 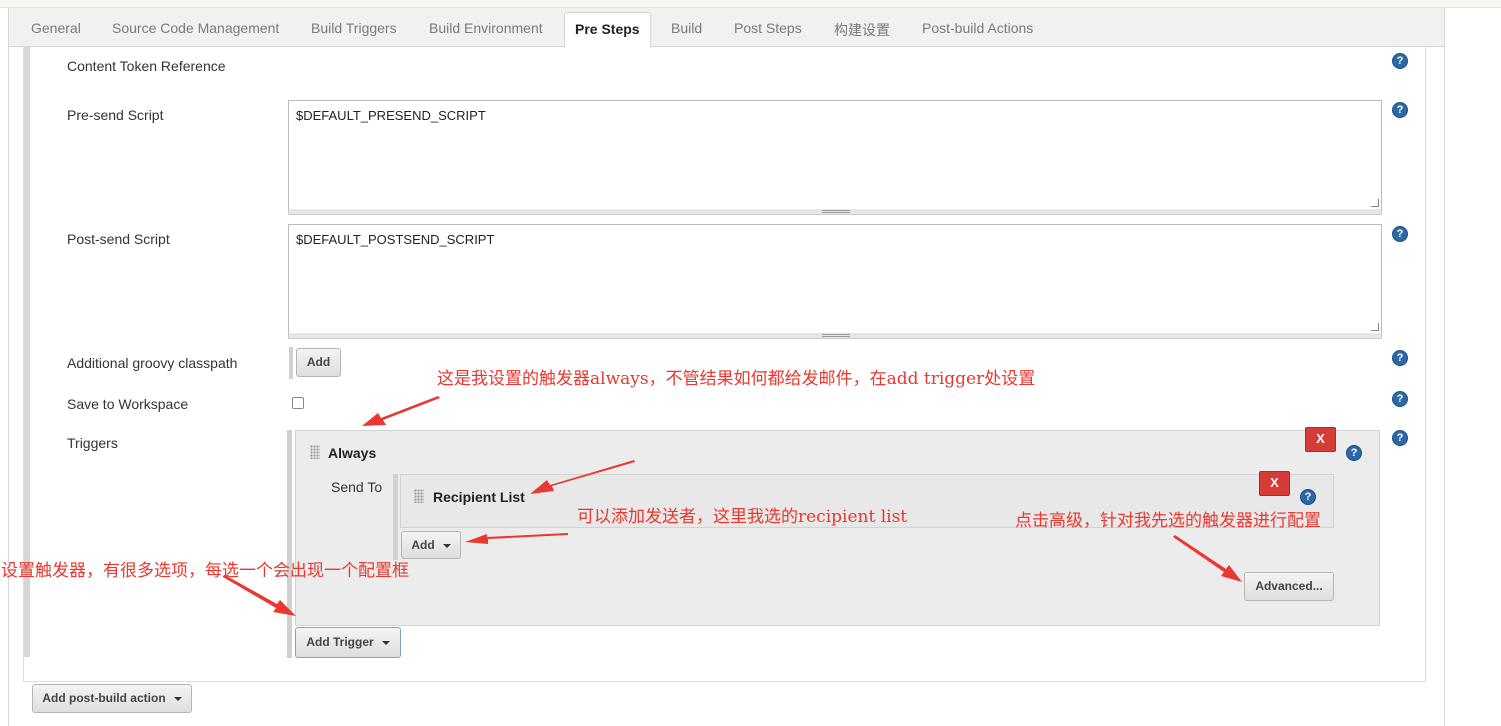 I want to click on arrow-to-always, so click(x=401, y=411).